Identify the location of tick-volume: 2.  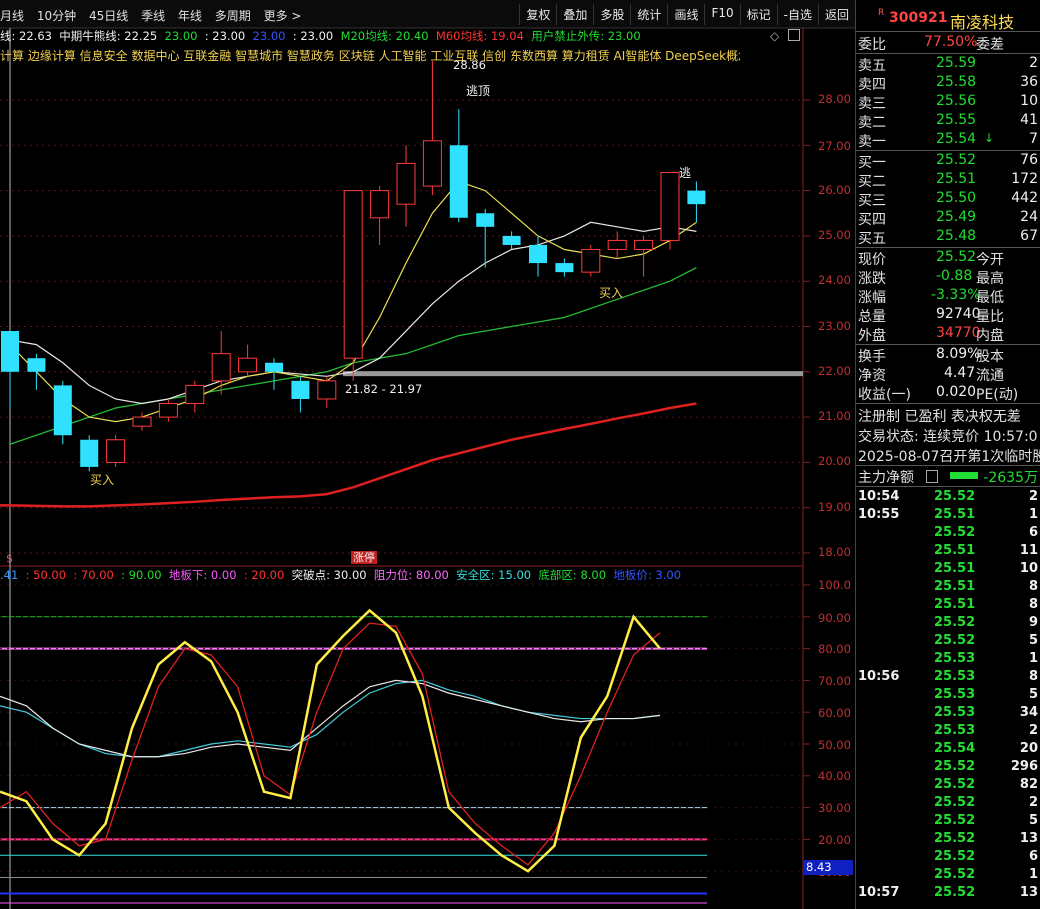
(1033, 730).